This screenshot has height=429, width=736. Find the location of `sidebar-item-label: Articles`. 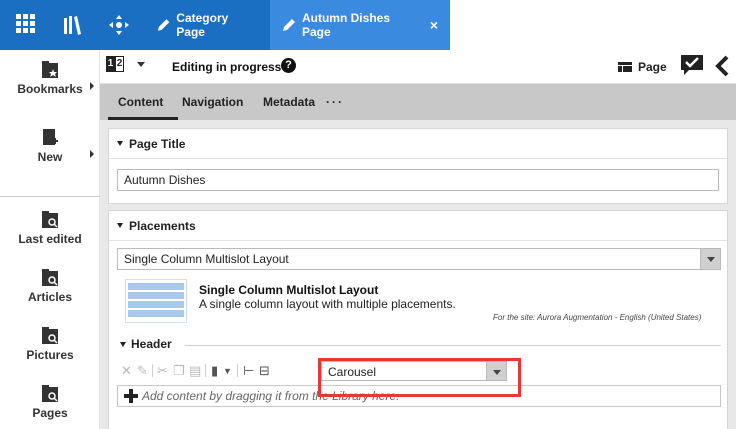

sidebar-item-label: Articles is located at coordinates (50, 297).